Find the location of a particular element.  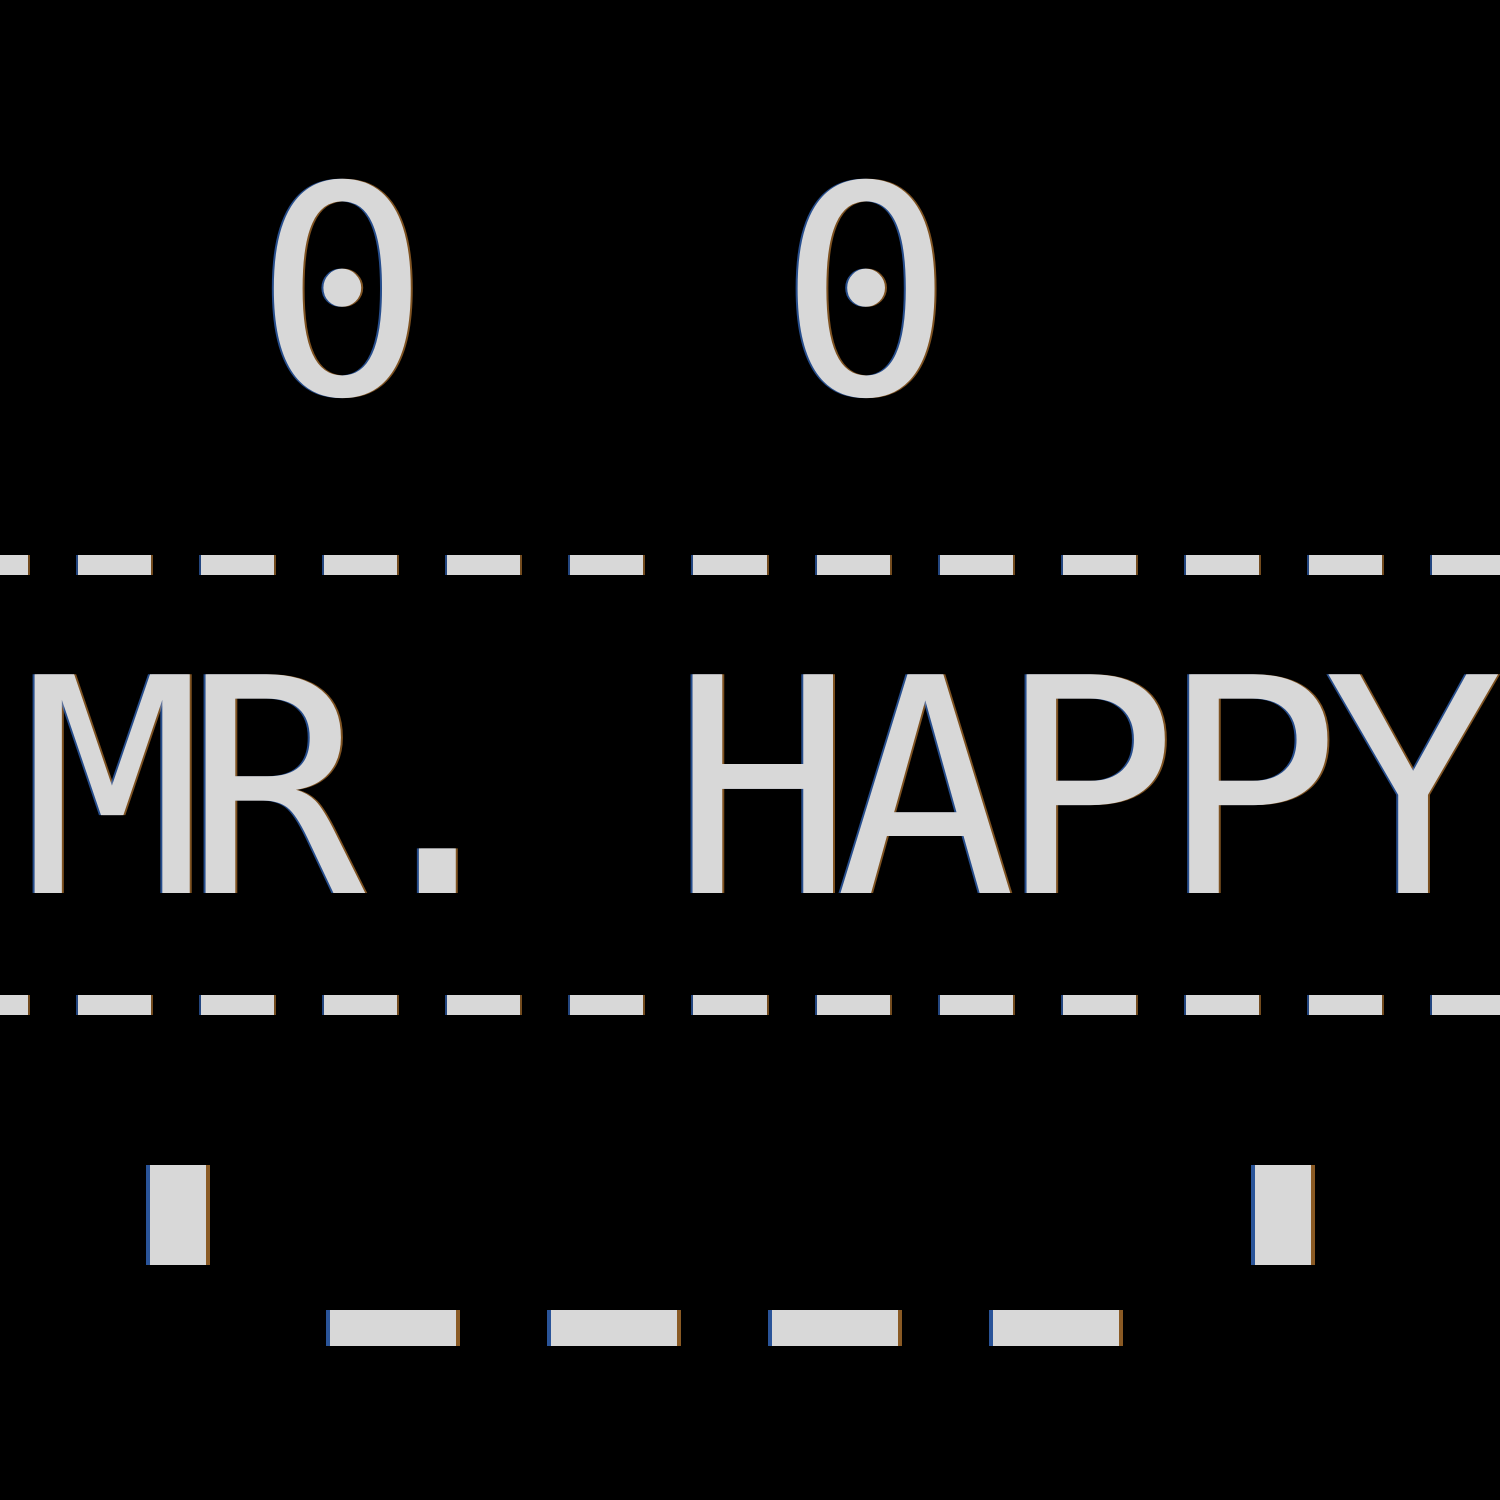

top-dashed-rule is located at coordinates (750, 566).